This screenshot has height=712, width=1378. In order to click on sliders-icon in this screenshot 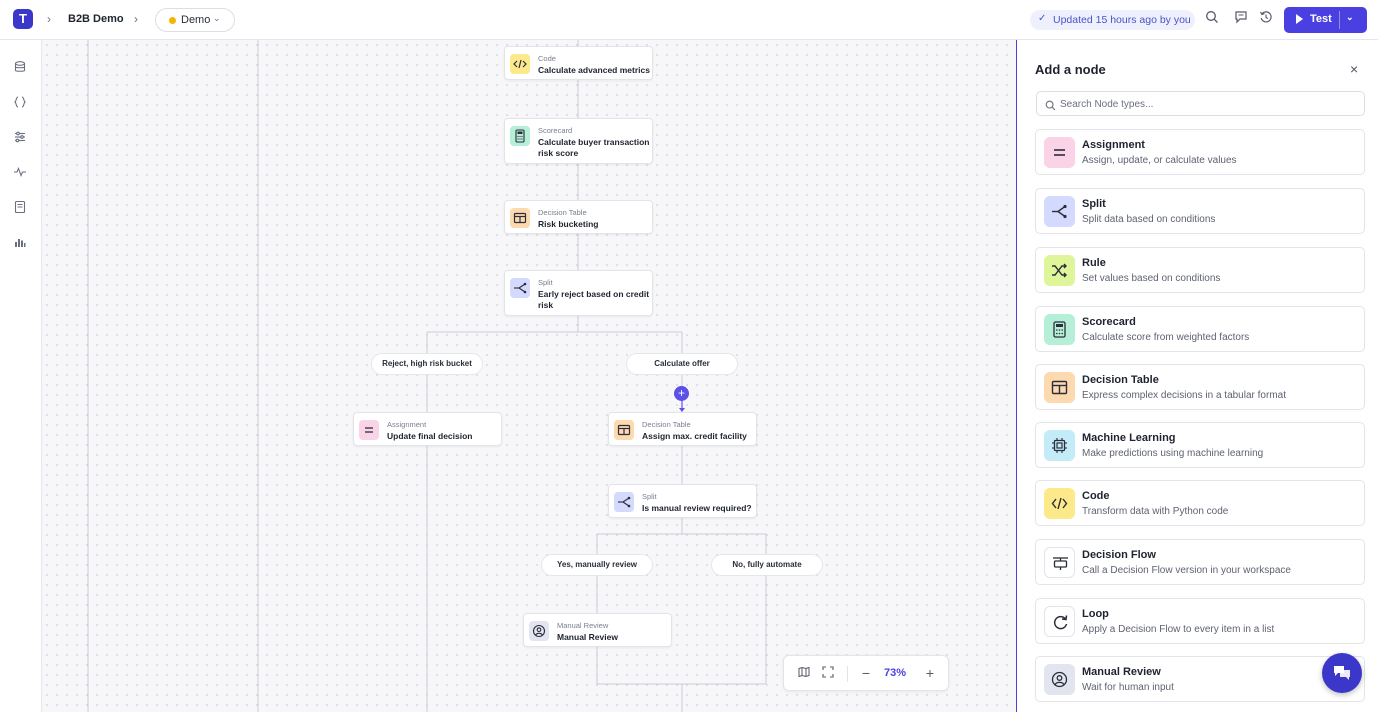, I will do `click(21, 138)`.